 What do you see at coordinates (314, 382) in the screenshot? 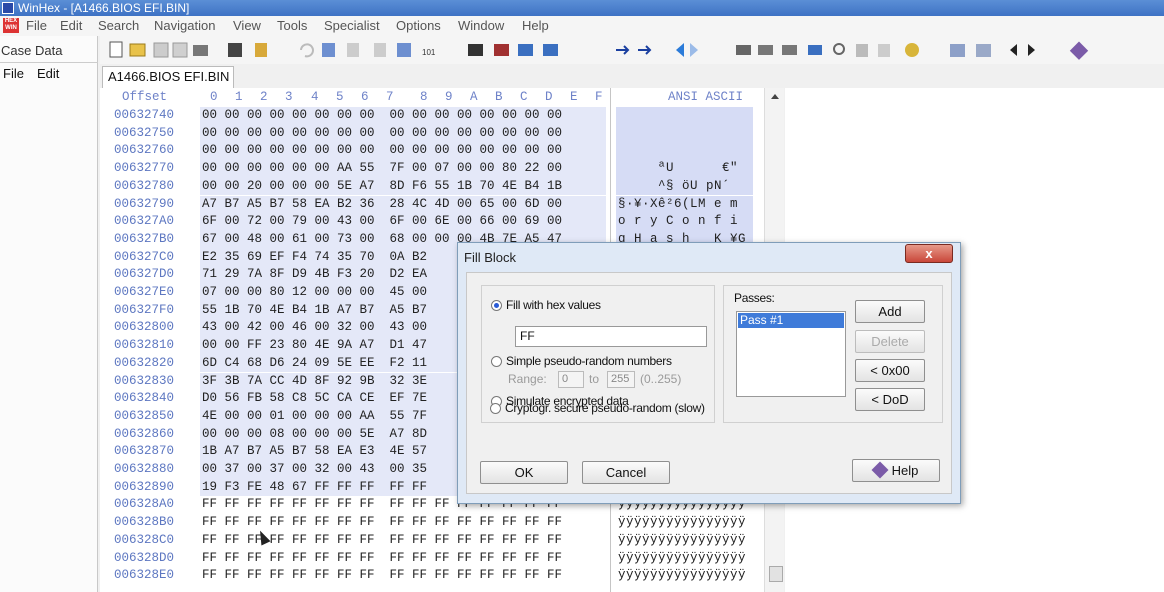
I see `row-hex-bytes: 3F 3B 7A CC 4D 8F 92 9B 32 3E` at bounding box center [314, 382].